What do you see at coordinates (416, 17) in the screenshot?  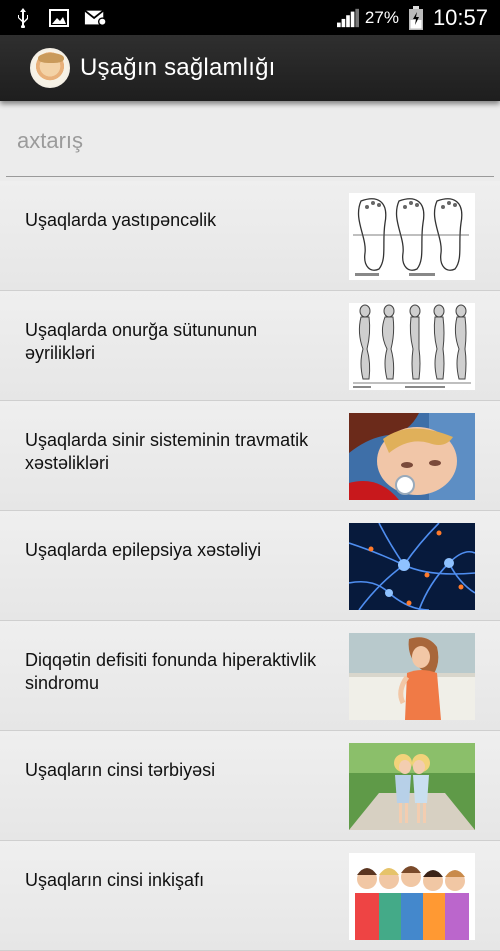 I see `battery-icon` at bounding box center [416, 17].